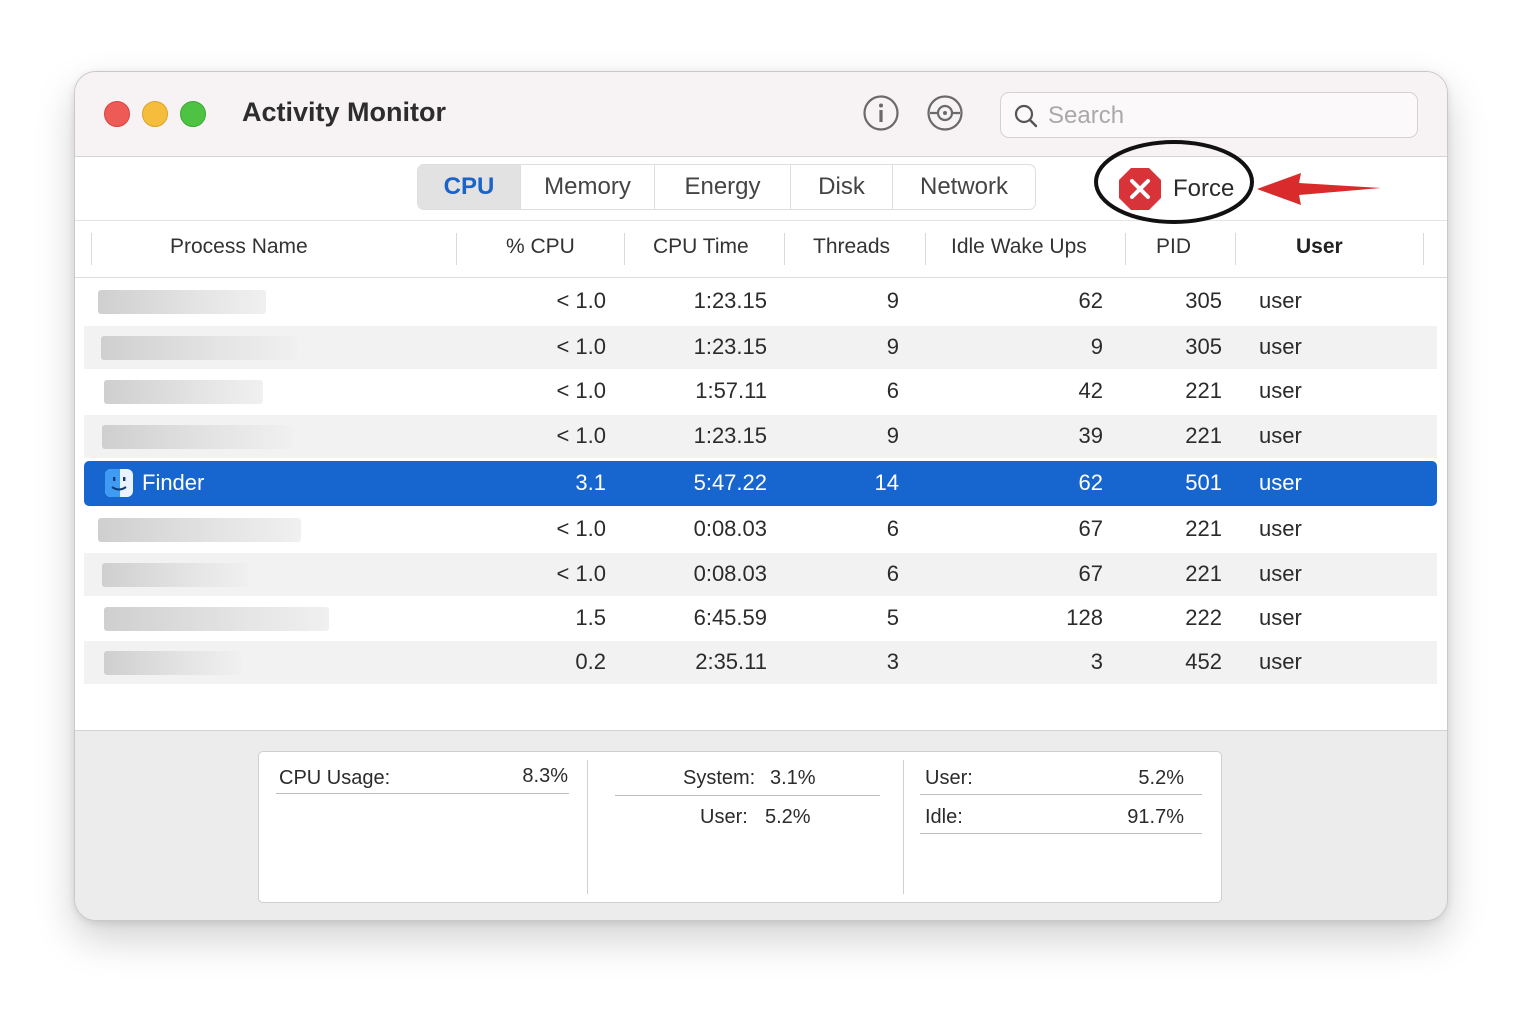 The width and height of the screenshot is (1536, 1024). I want to click on info-icon, so click(881, 113).